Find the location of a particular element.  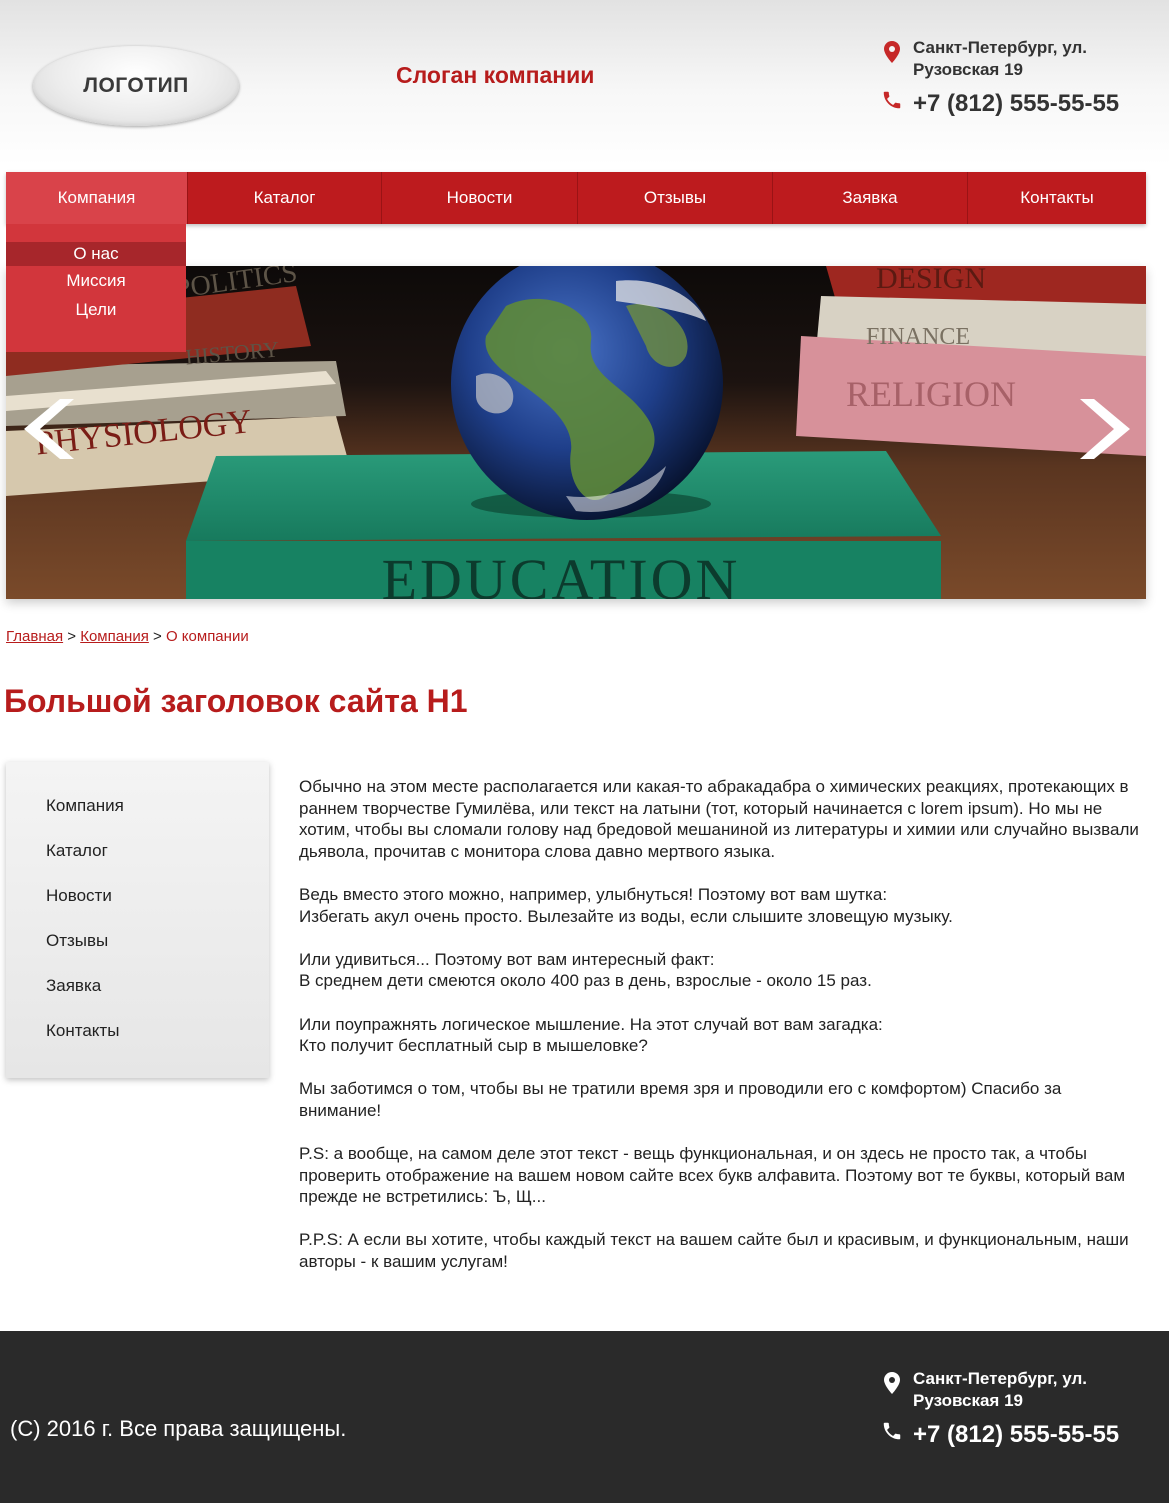

book-label-religion: RELIGION is located at coordinates (931, 394).